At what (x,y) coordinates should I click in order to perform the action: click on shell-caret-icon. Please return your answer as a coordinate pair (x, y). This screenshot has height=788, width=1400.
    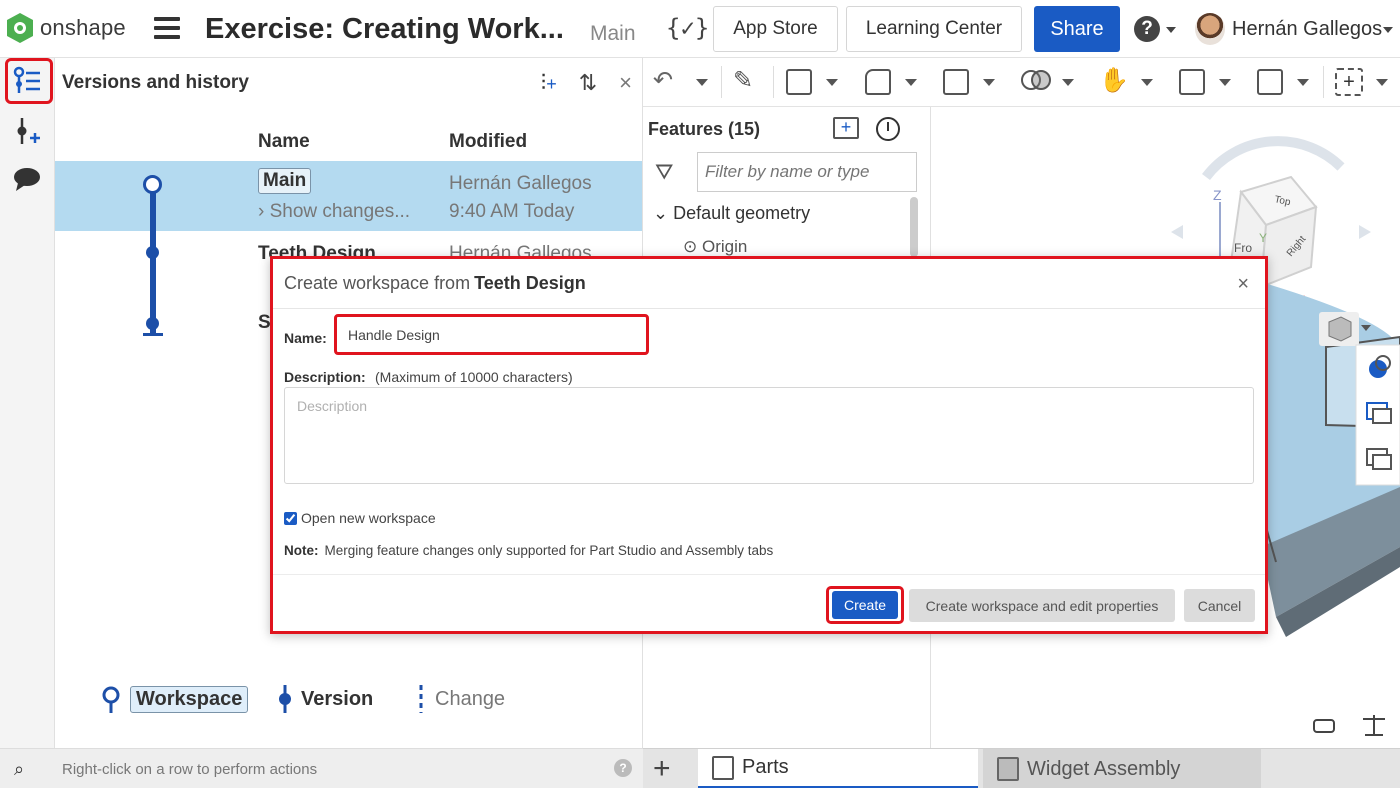
    Looking at the image, I should click on (989, 82).